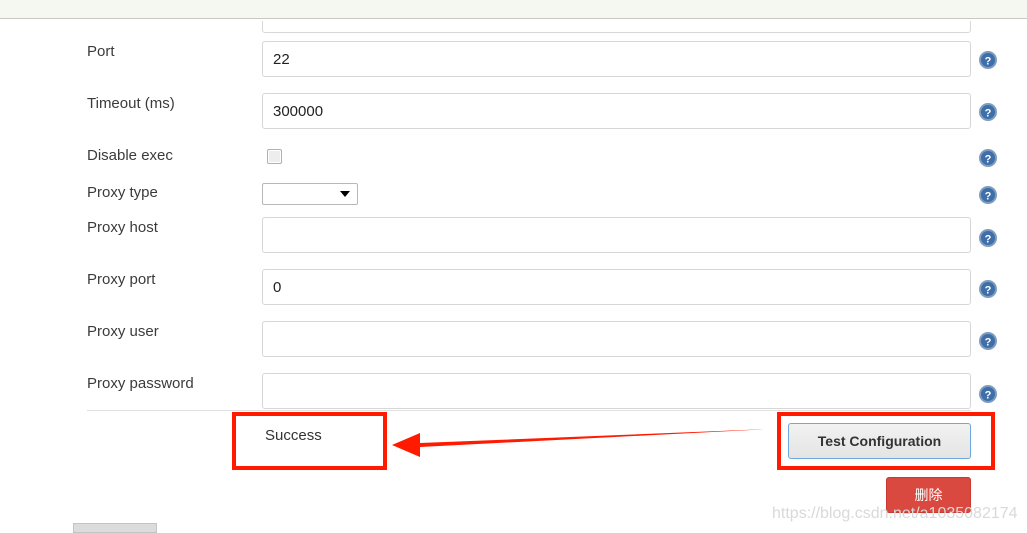  I want to click on help-circle-icon-timeout-ms: ?, so click(988, 112).